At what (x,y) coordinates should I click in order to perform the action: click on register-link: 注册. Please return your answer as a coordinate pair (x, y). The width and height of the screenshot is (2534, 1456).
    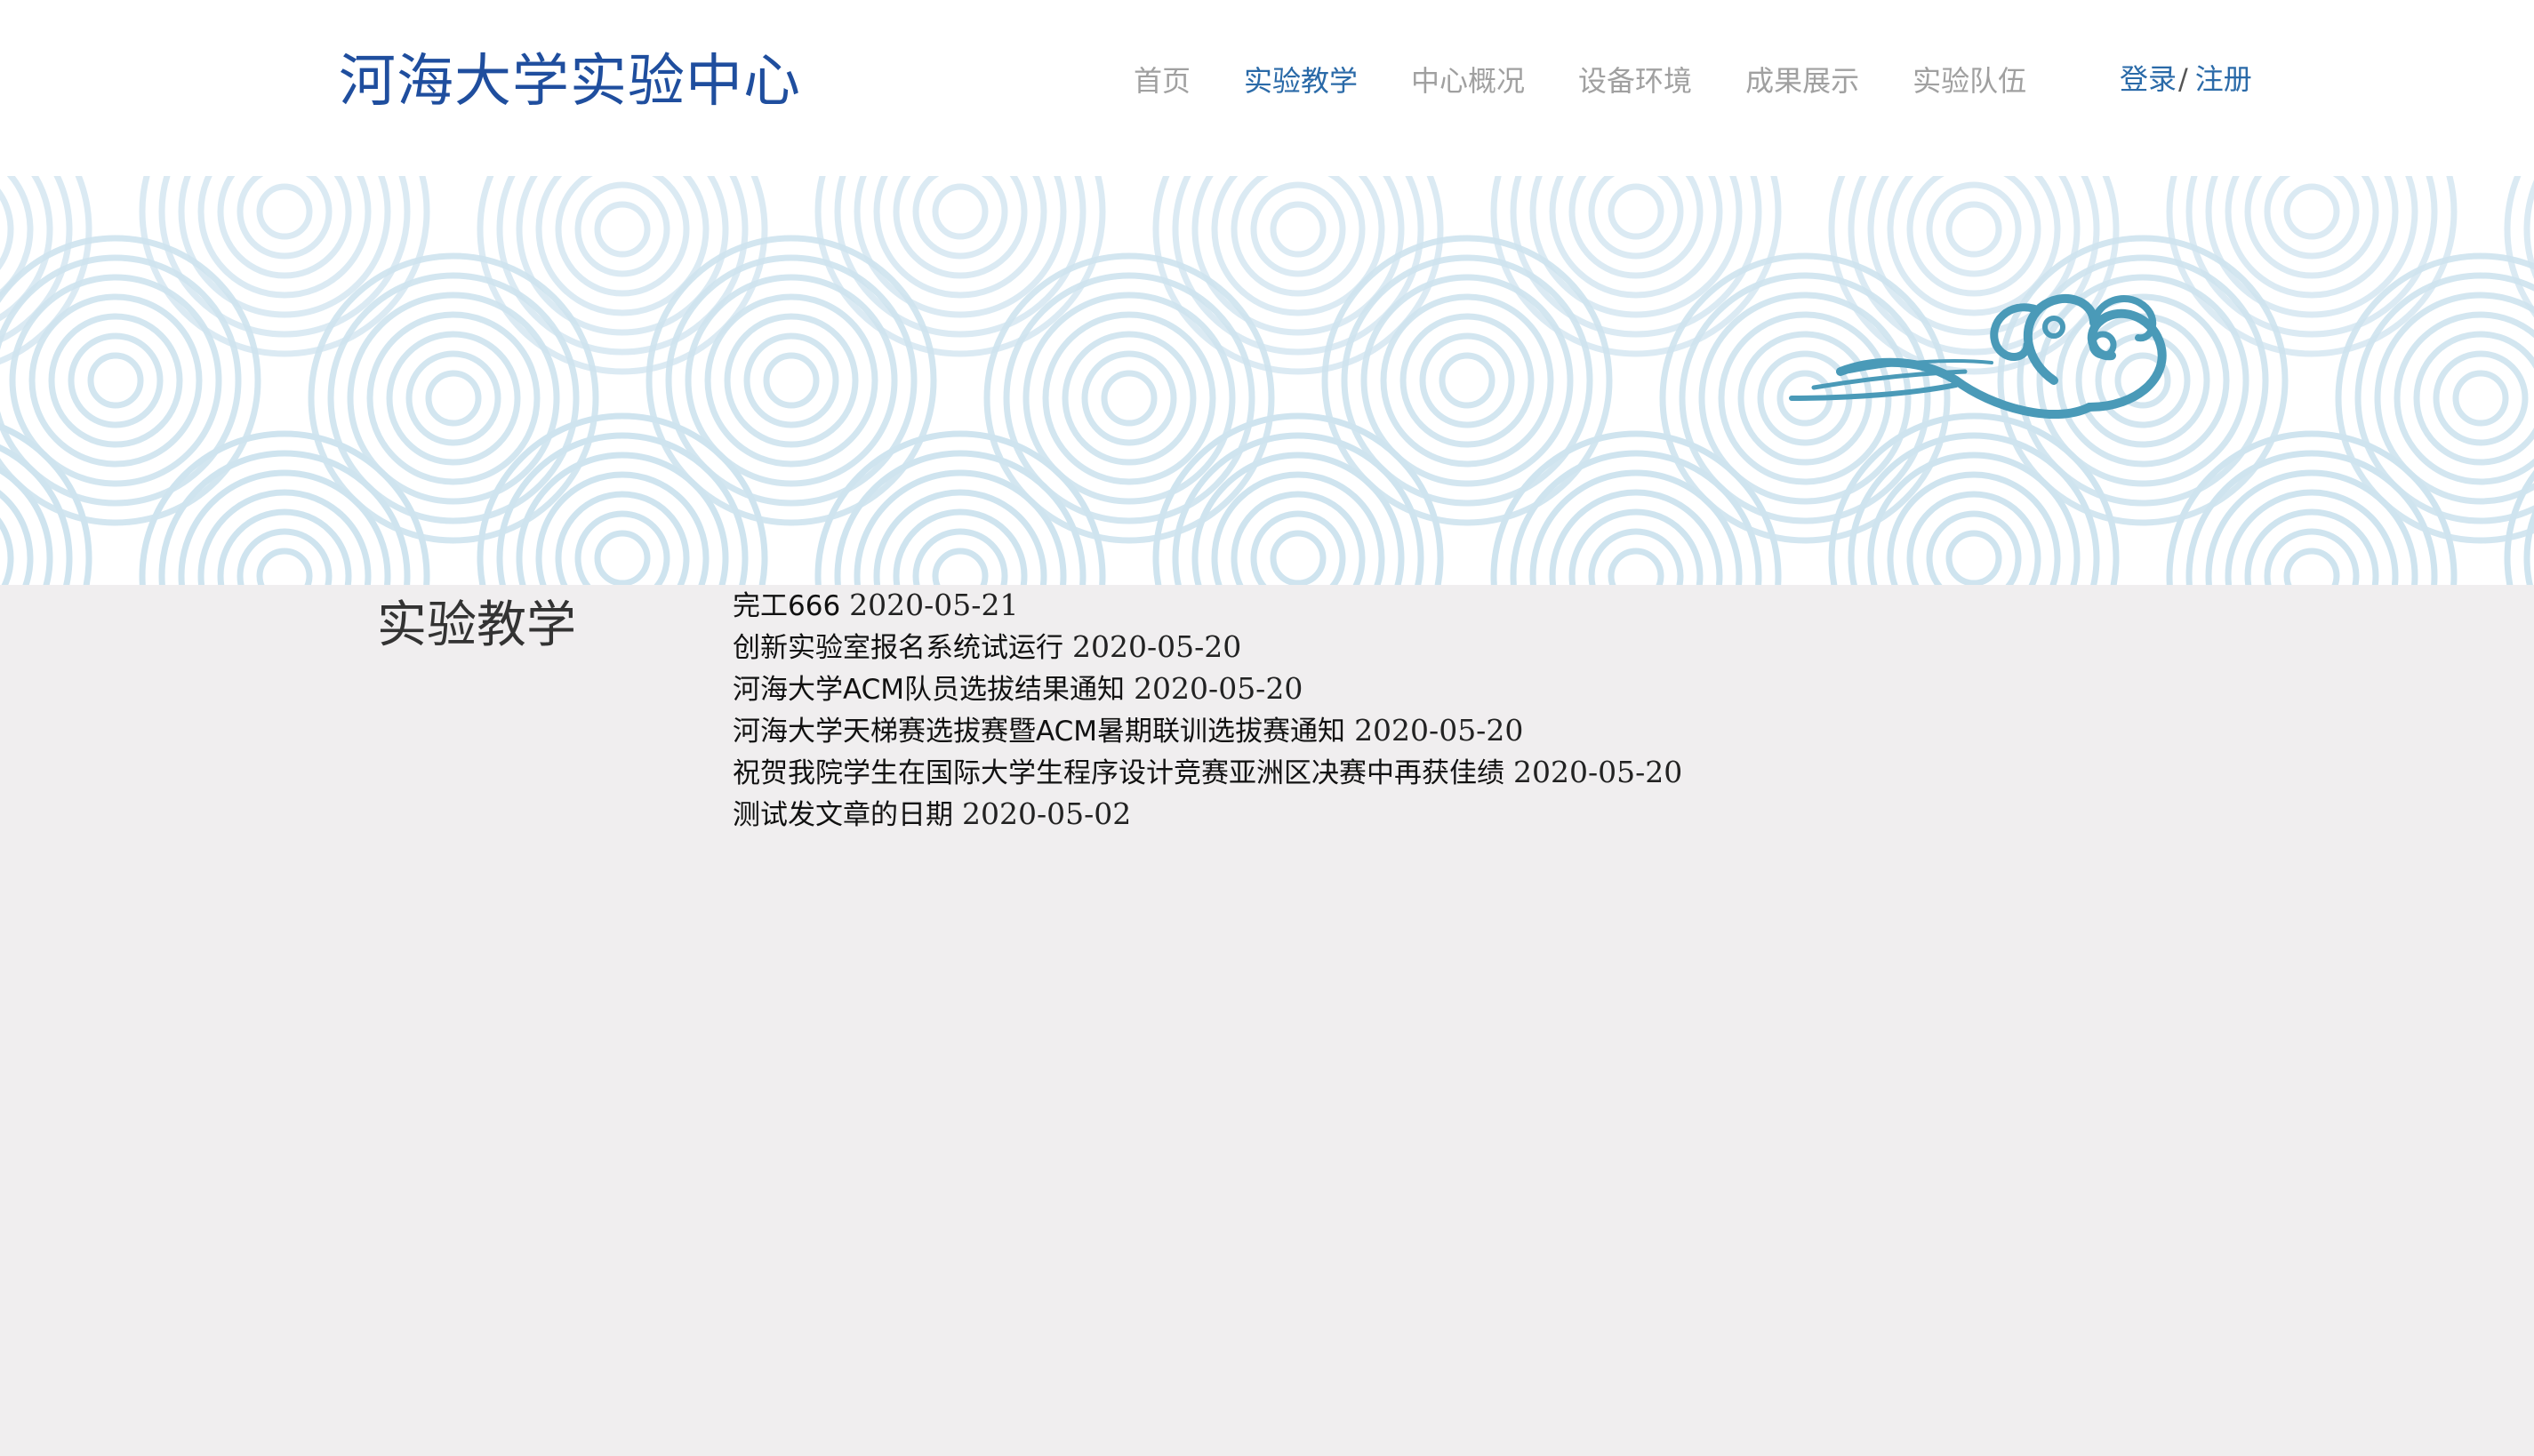
    Looking at the image, I should click on (2223, 79).